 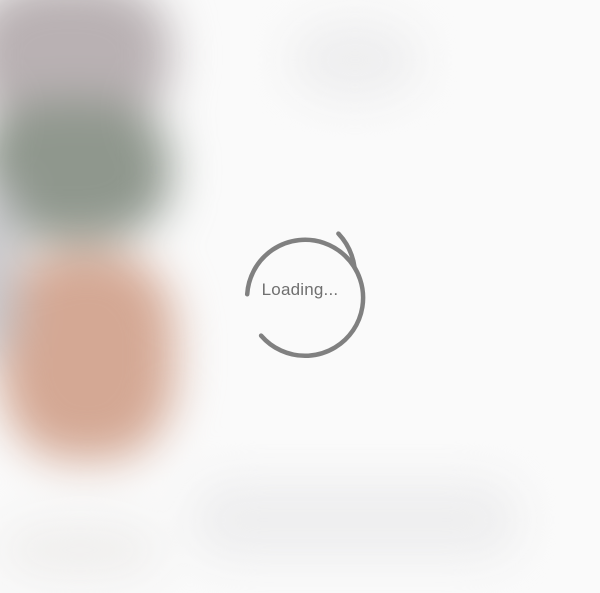 I want to click on blurred-footer-left, so click(x=80, y=550).